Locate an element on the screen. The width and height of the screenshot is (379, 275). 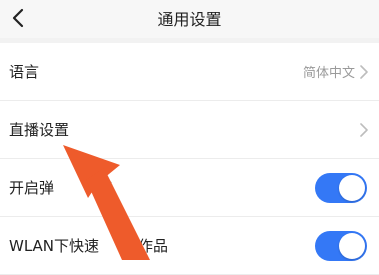
barrage-label: 开启弹 能 is located at coordinates (162, 187).